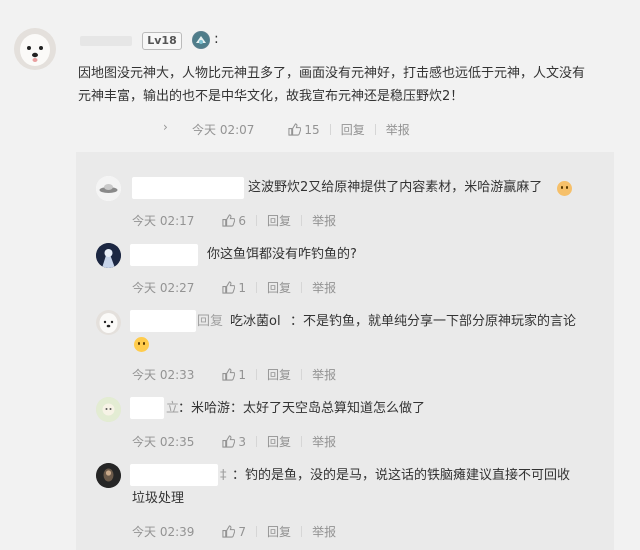  Describe the element at coordinates (163, 532) in the screenshot. I see `reply-time: 今天 02:39` at that location.